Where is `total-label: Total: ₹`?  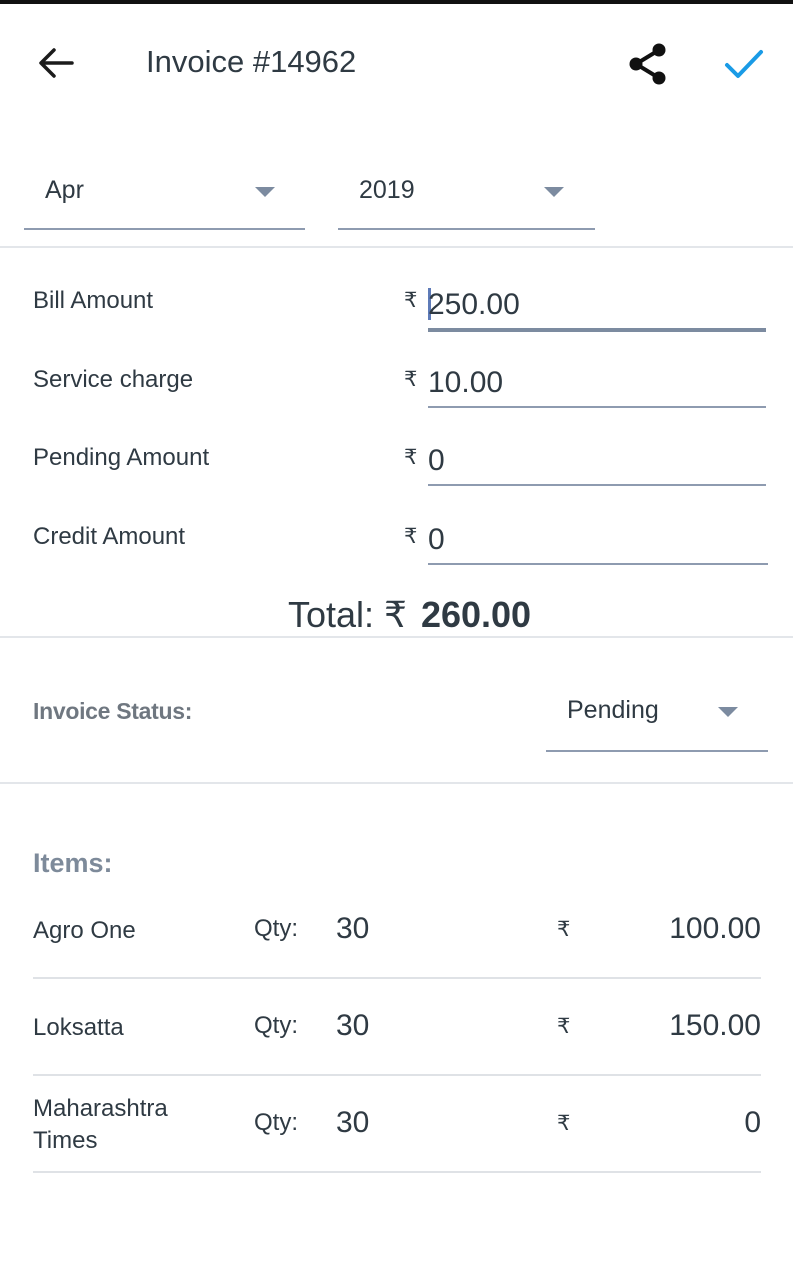
total-label: Total: ₹ is located at coordinates (347, 614).